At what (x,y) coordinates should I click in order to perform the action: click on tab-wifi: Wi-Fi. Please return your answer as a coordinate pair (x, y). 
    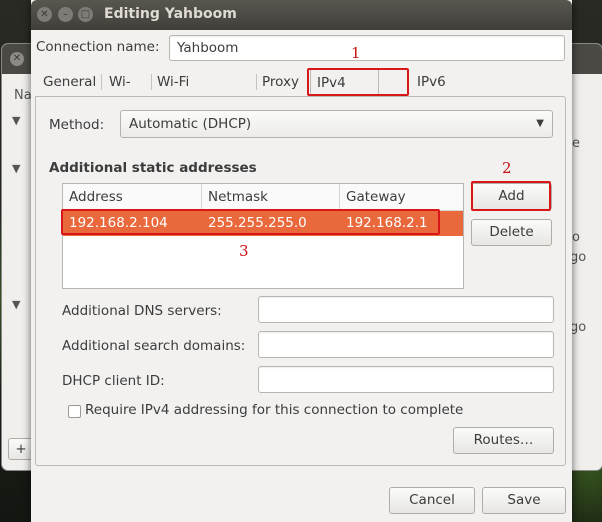
    Looking at the image, I should click on (120, 93).